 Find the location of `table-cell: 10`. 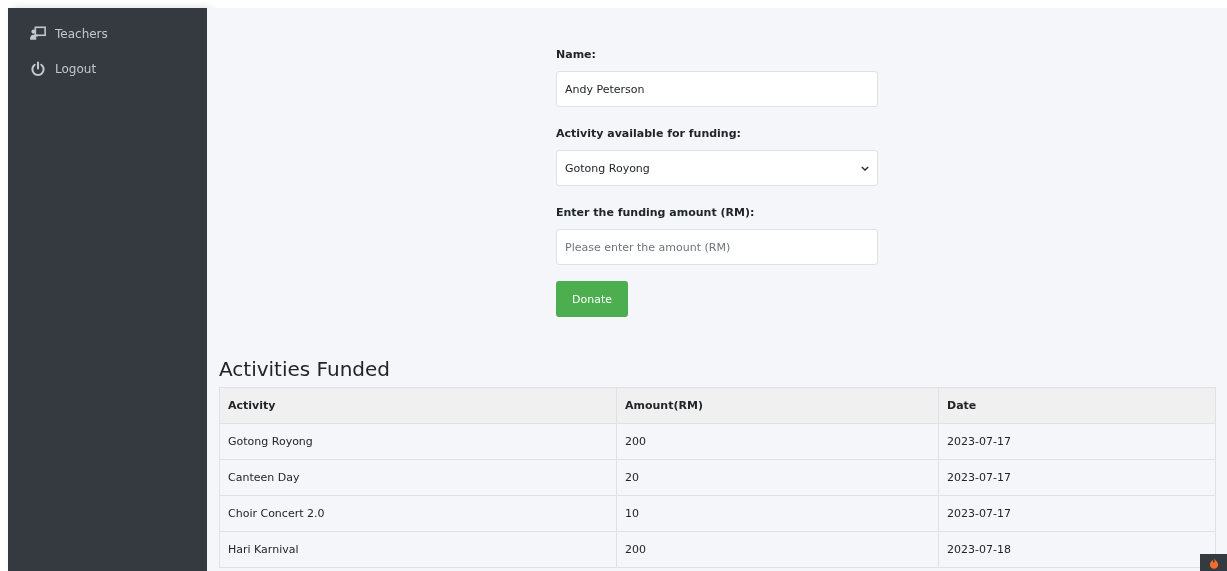

table-cell: 10 is located at coordinates (777, 513).